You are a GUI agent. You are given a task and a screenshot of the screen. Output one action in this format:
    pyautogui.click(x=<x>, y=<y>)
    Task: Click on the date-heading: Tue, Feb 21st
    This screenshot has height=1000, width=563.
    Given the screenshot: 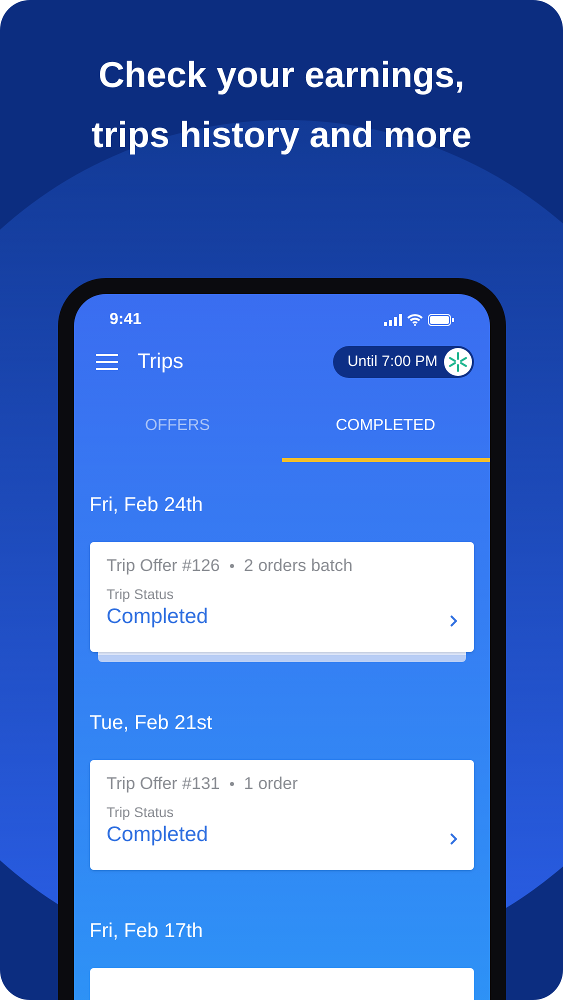 What is the action you would take?
    pyautogui.click(x=152, y=723)
    